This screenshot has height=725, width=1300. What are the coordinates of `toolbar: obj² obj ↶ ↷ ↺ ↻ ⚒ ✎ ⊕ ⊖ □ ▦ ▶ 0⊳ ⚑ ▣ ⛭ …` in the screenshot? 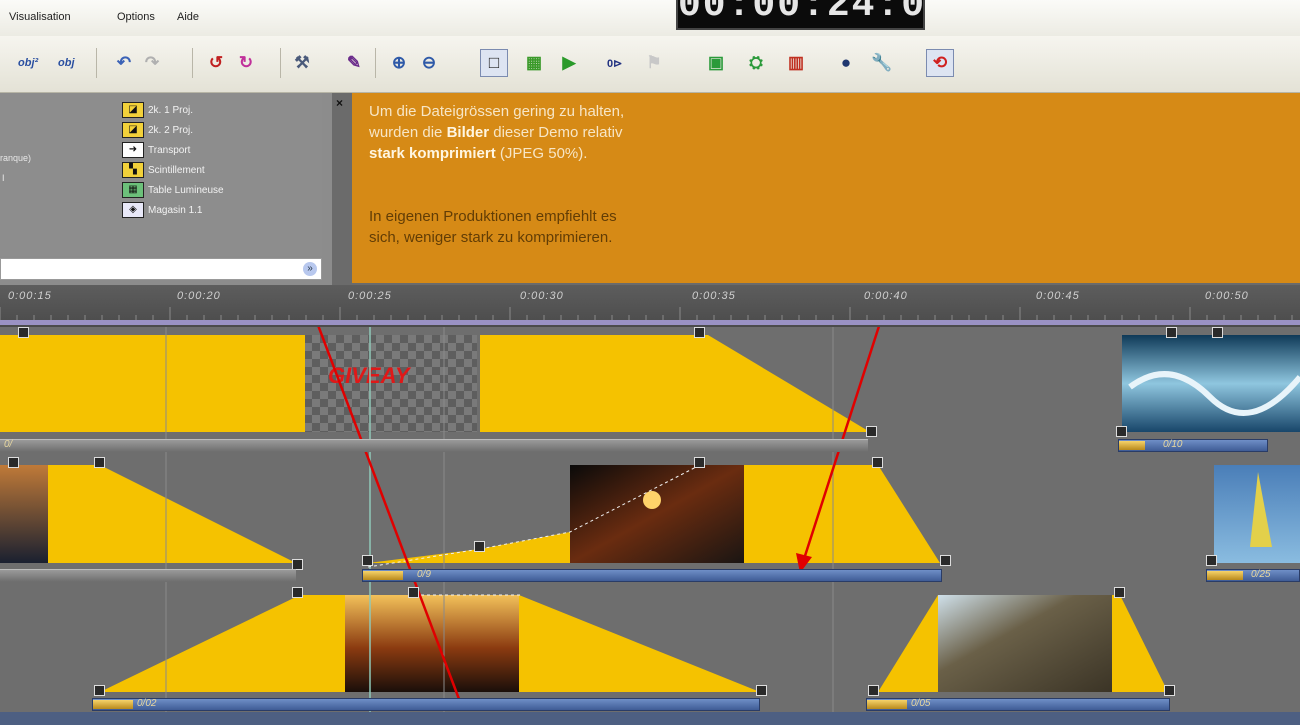 It's located at (650, 64).